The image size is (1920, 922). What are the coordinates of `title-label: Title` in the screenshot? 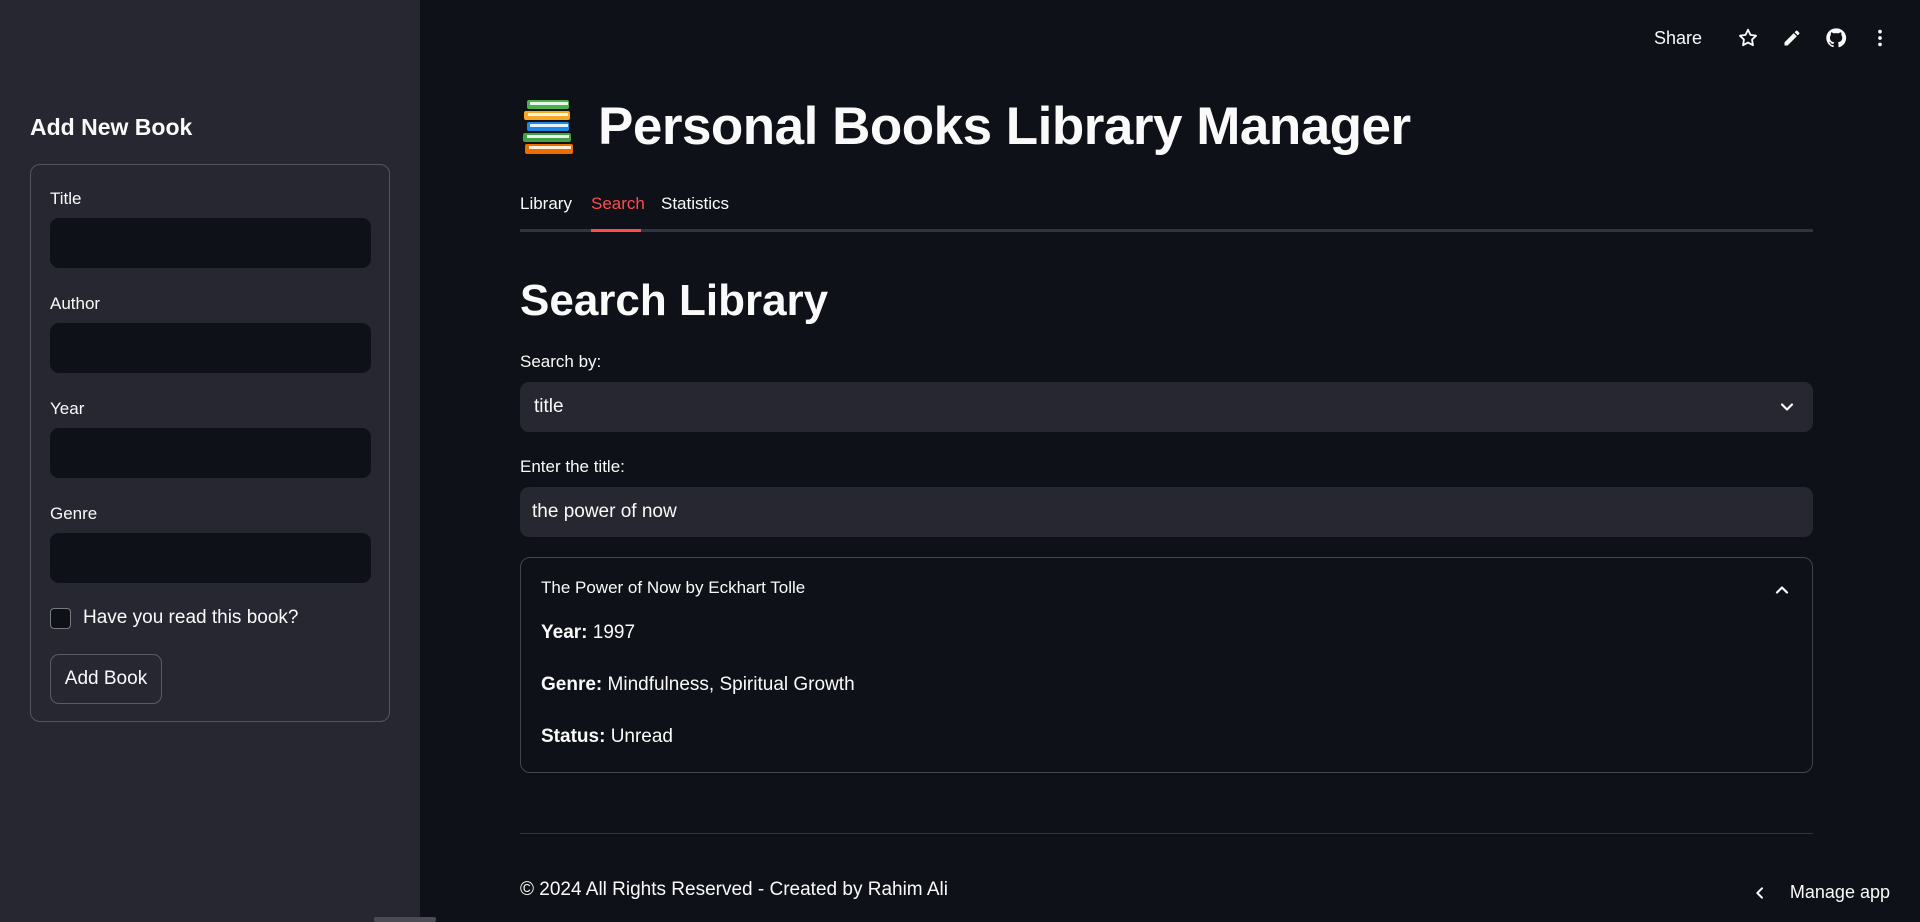 It's located at (66, 198).